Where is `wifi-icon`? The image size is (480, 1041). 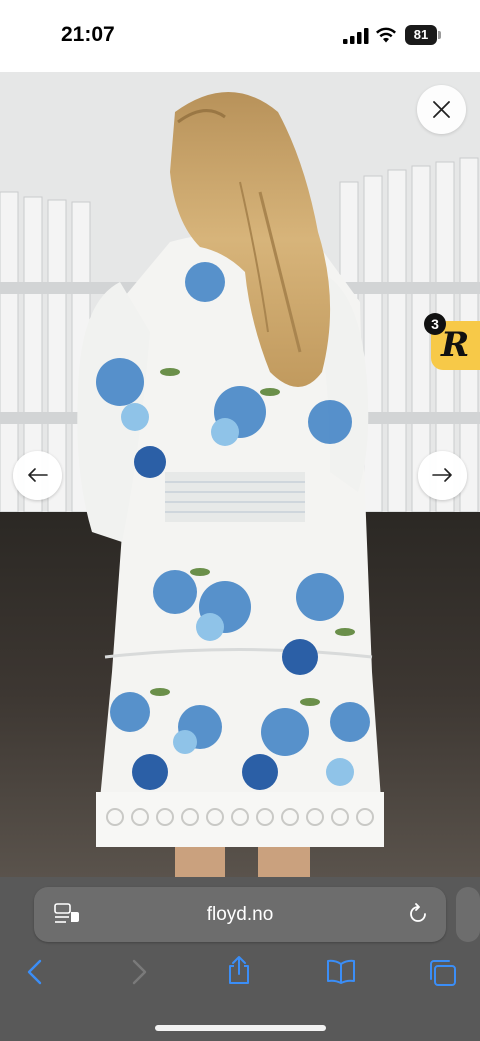
wifi-icon is located at coordinates (386, 35).